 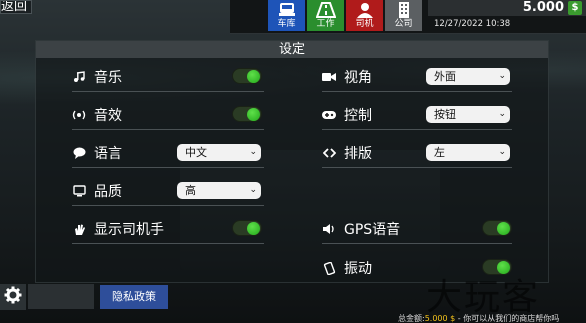 What do you see at coordinates (108, 78) in the screenshot?
I see `setting-music-label: 音乐` at bounding box center [108, 78].